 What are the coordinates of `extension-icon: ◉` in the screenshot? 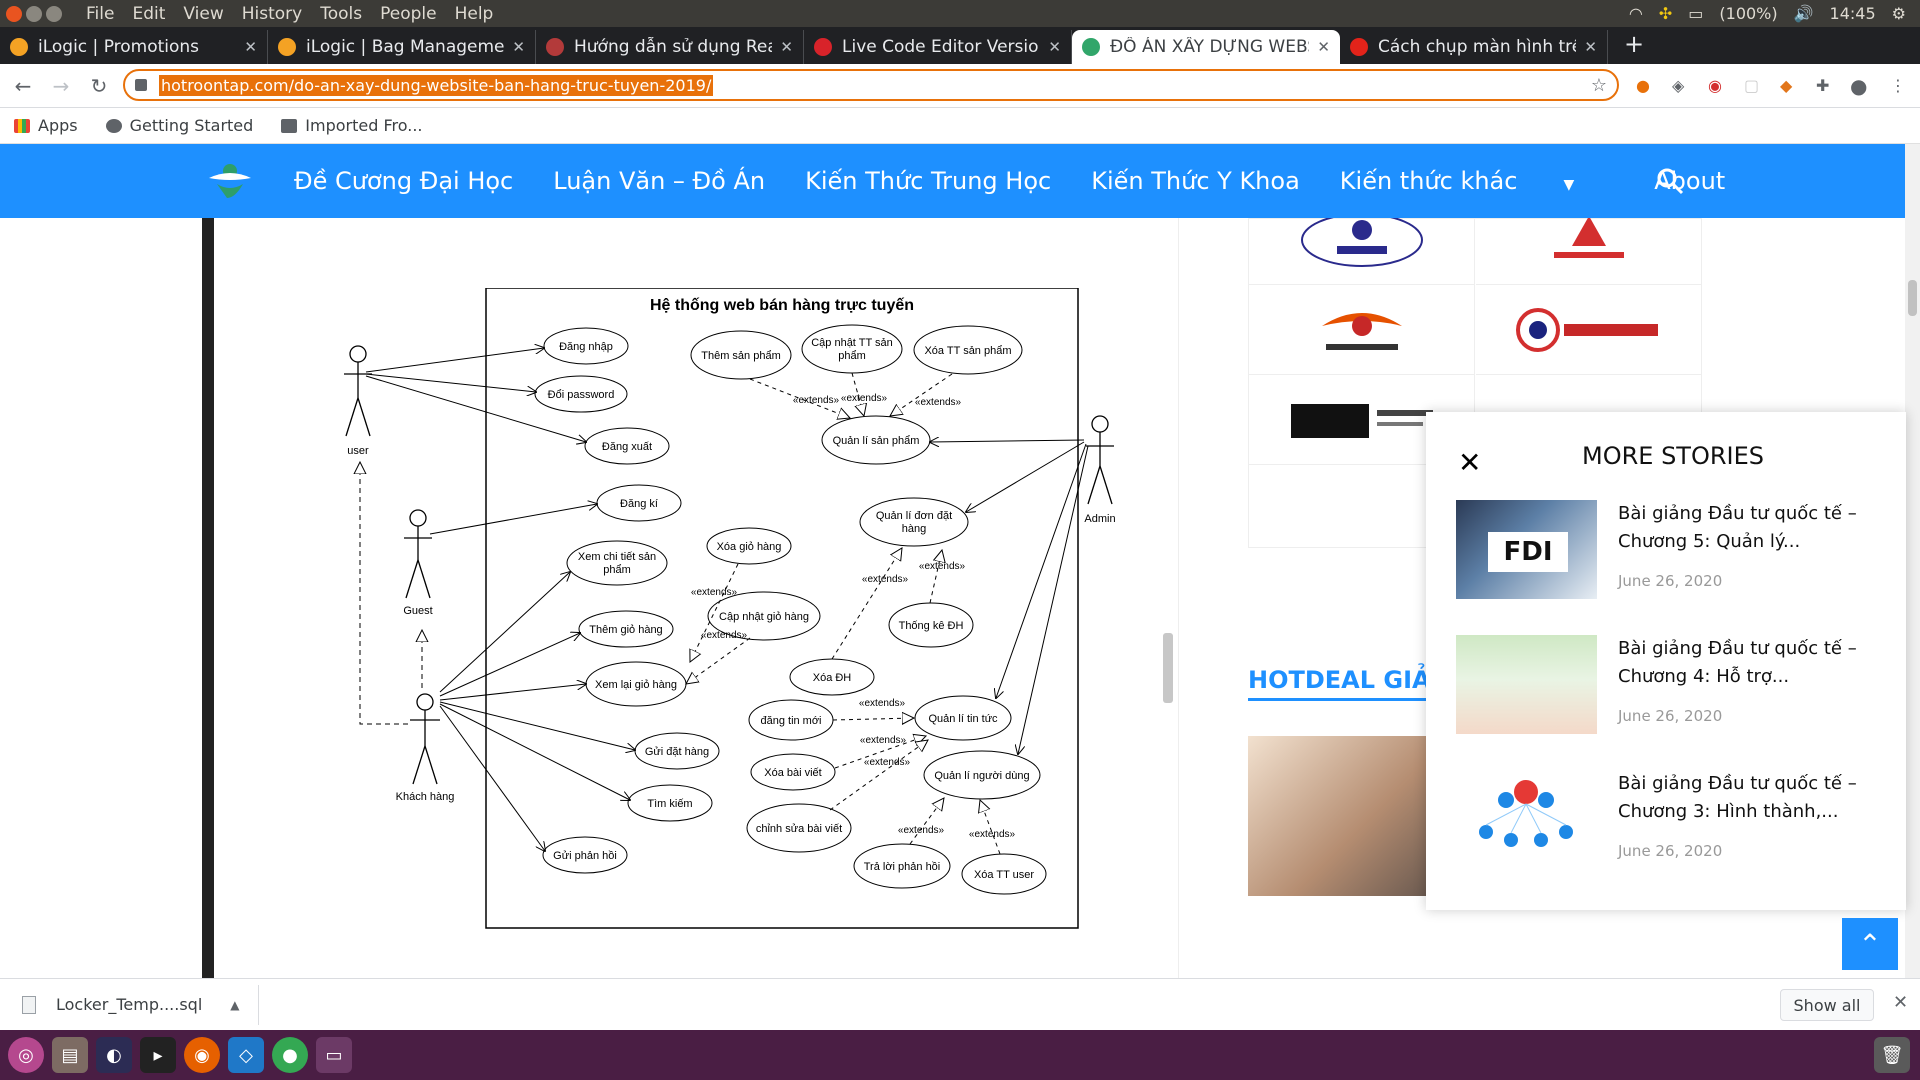 It's located at (1715, 85).